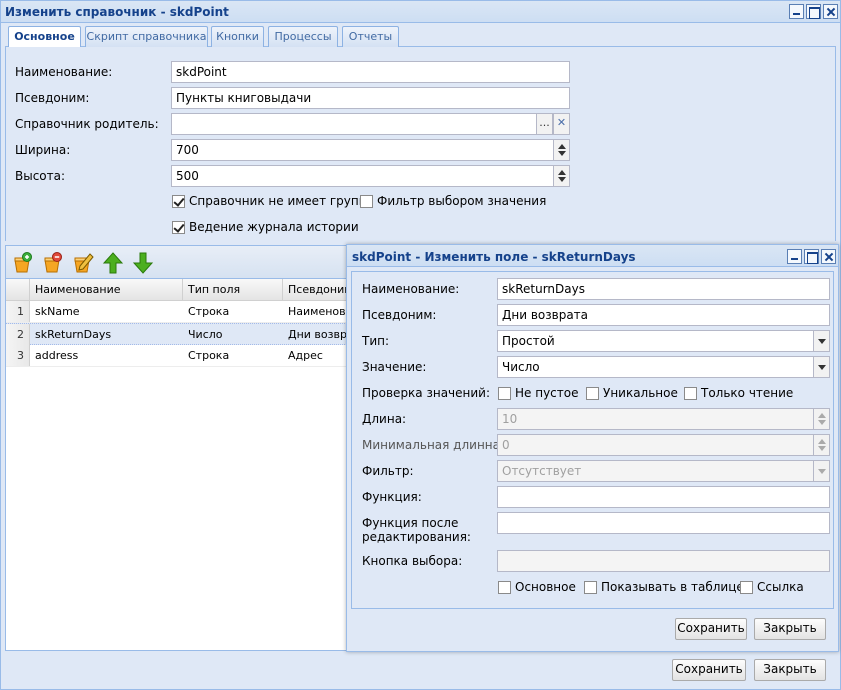  What do you see at coordinates (354, 124) in the screenshot?
I see `parent-input` at bounding box center [354, 124].